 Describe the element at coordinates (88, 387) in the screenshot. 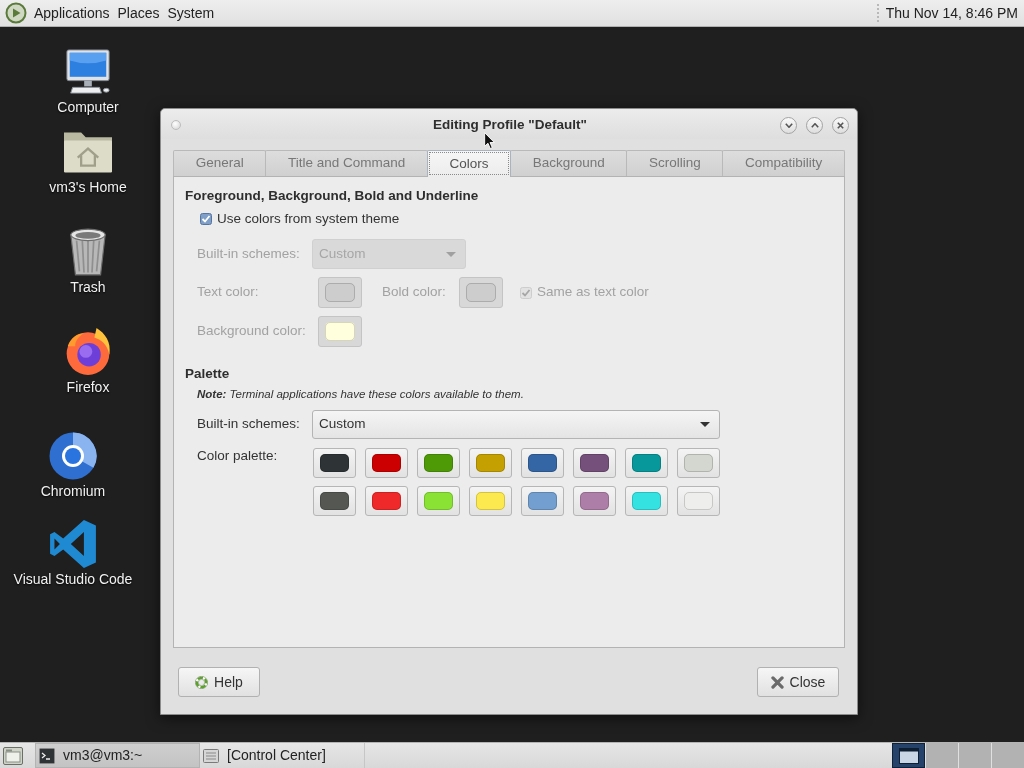

I see `desktop-icon-label: Firefox` at that location.